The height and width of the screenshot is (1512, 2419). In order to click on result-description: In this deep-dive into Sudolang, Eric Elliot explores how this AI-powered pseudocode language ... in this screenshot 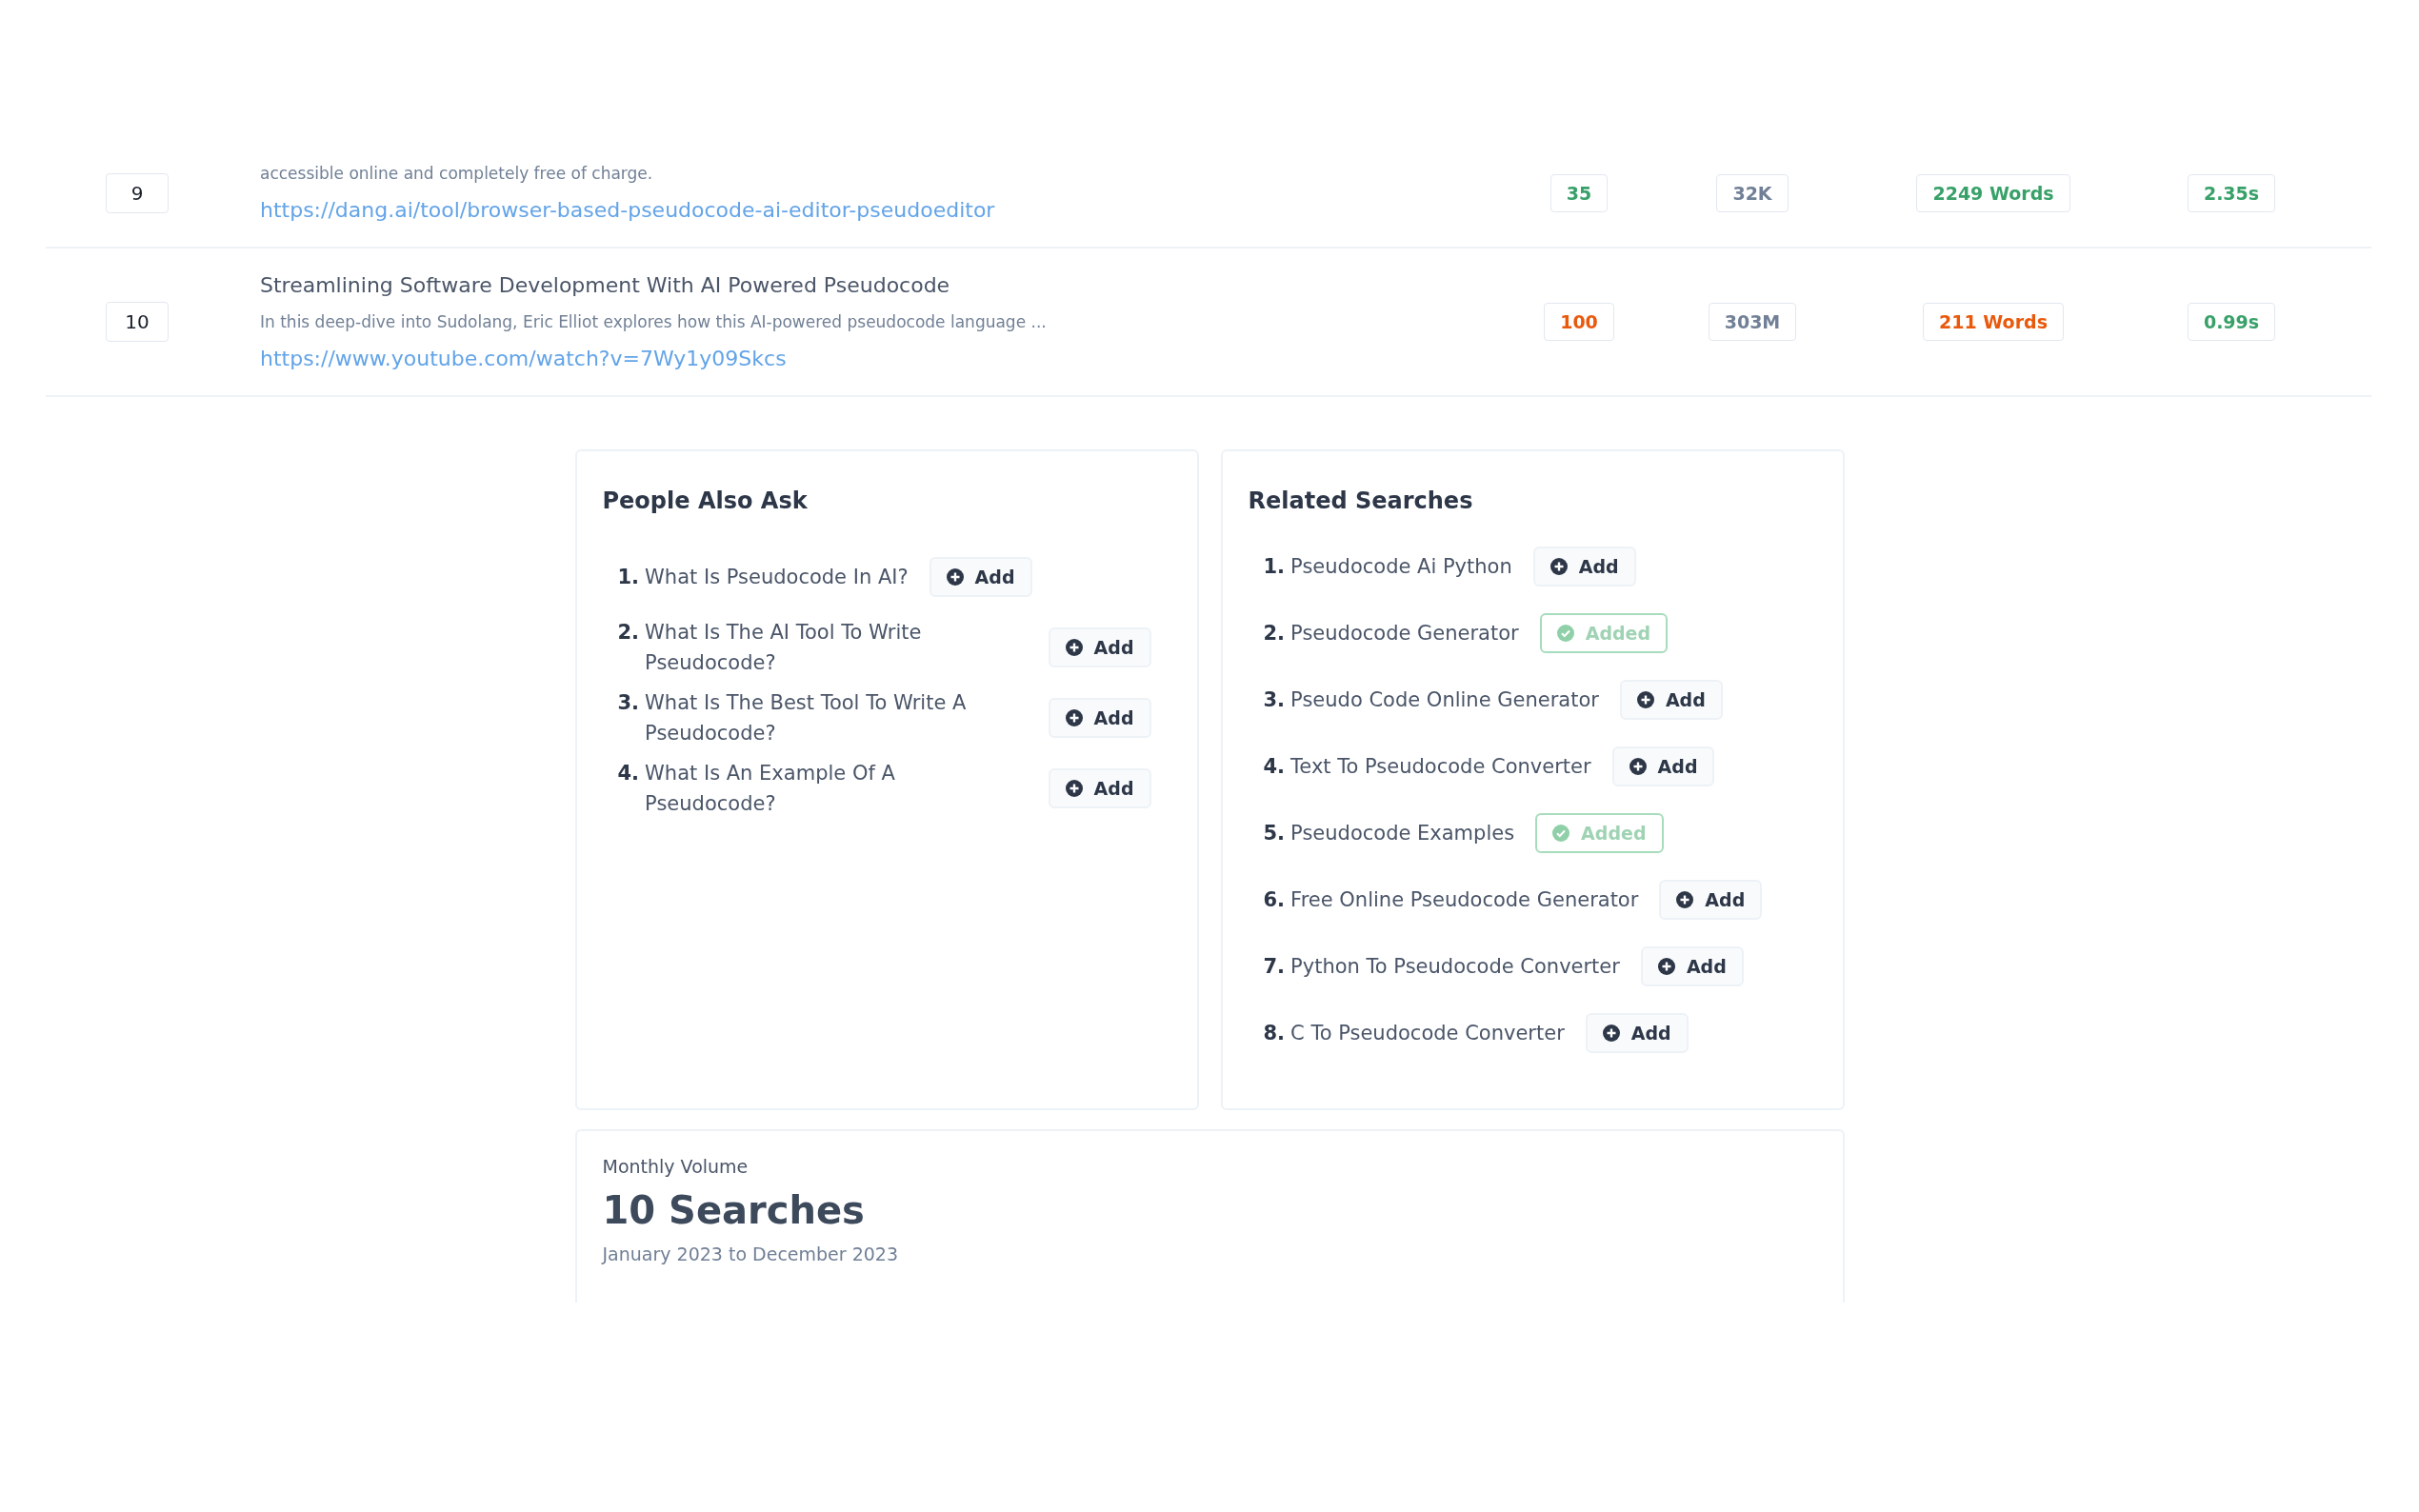, I will do `click(654, 321)`.